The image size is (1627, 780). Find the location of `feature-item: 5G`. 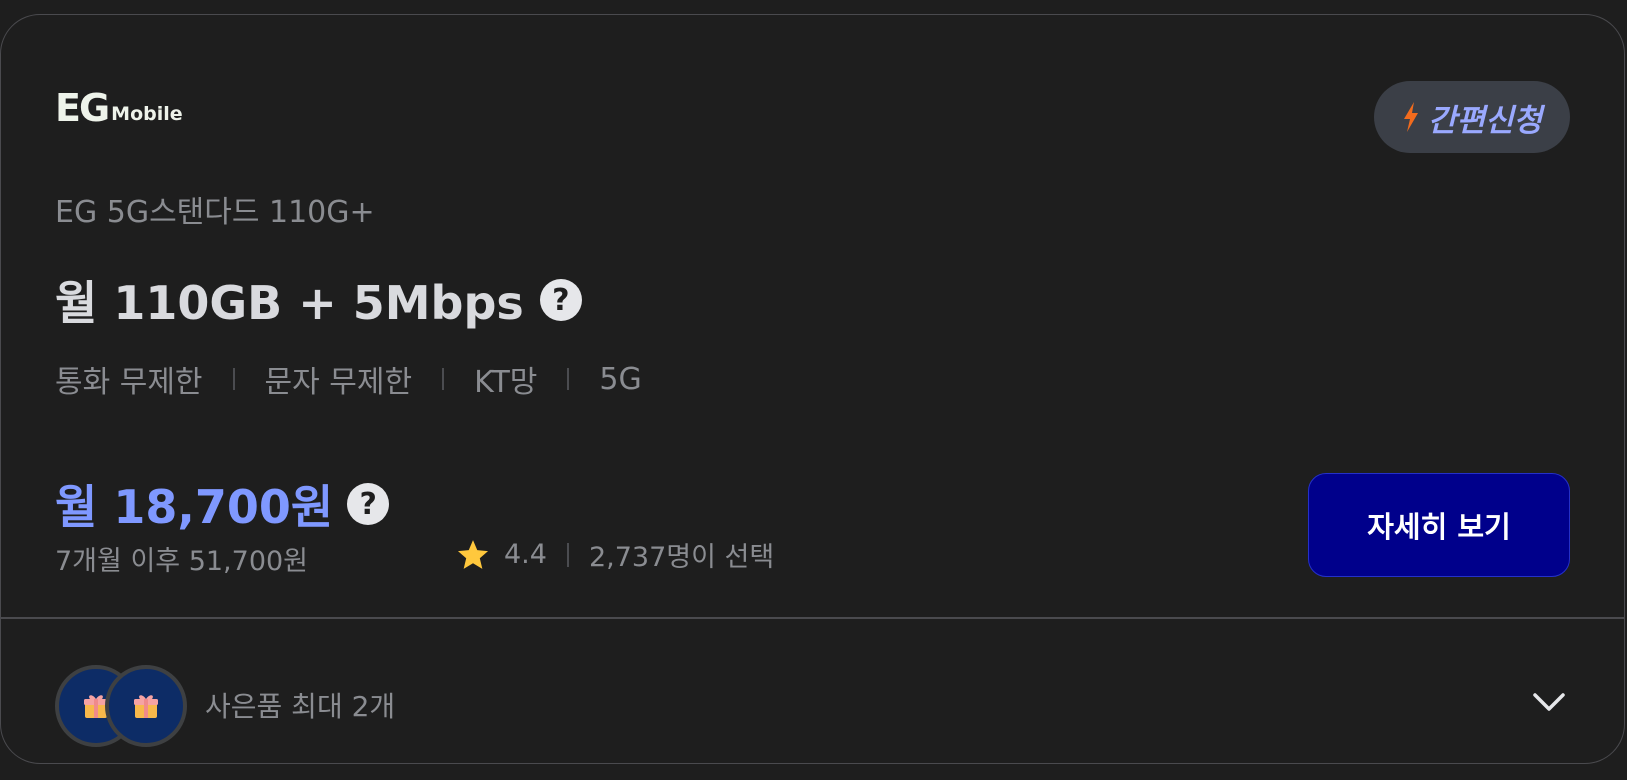

feature-item: 5G is located at coordinates (620, 379).